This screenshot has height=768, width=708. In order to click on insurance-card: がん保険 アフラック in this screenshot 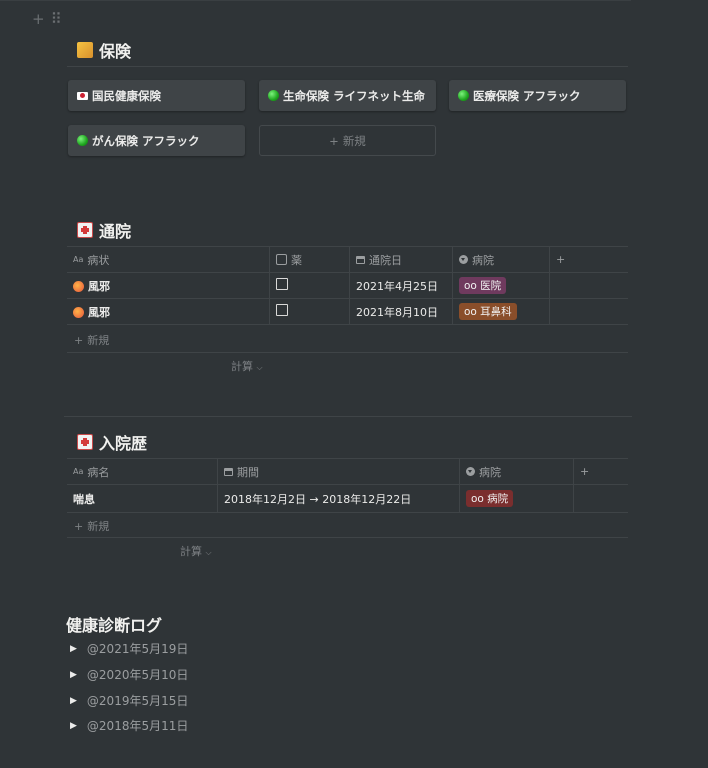, I will do `click(156, 140)`.